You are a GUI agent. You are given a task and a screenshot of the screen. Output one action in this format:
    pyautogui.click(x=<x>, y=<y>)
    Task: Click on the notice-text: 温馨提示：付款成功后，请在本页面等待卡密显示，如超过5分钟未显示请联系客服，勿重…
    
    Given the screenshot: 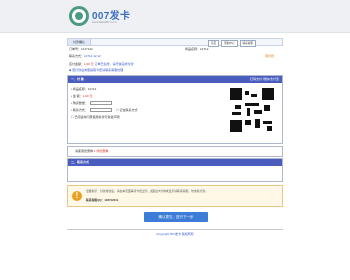 What is the action you would take?
    pyautogui.click(x=147, y=191)
    